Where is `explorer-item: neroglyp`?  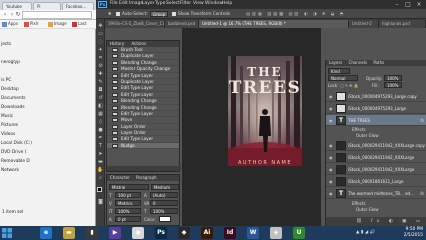 explorer-item: neroglyp is located at coordinates (10, 62).